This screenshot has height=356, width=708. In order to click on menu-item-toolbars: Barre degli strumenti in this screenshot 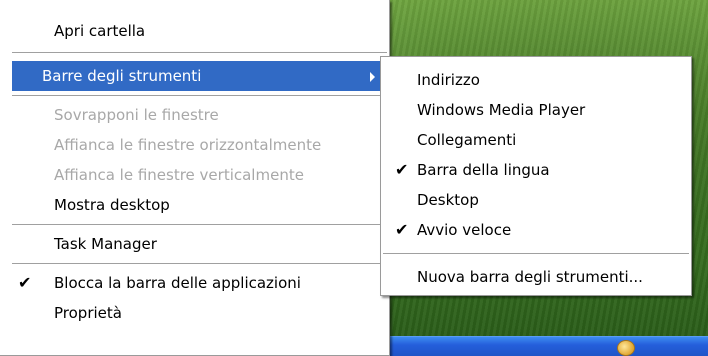, I will do `click(199, 76)`.